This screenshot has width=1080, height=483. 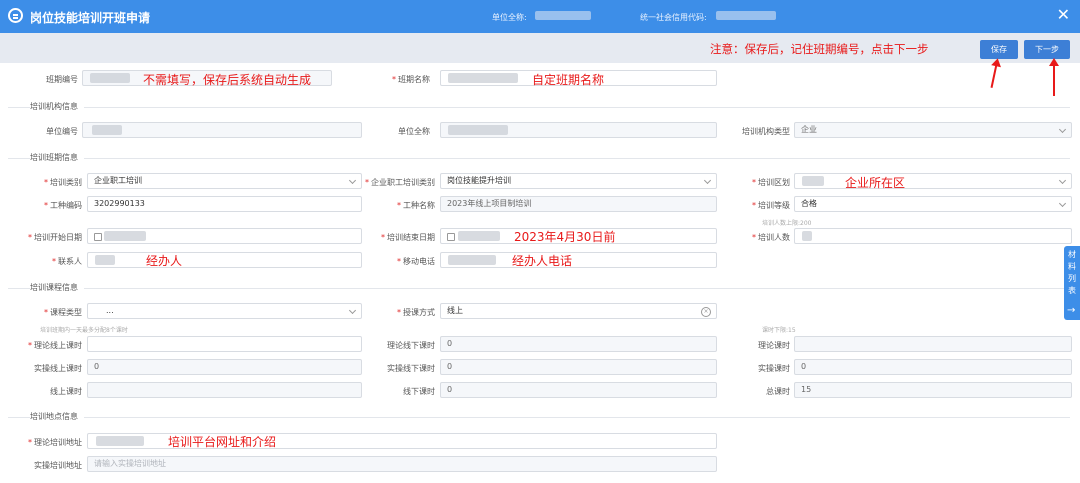 I want to click on inst-type-select: 企业, so click(x=933, y=130).